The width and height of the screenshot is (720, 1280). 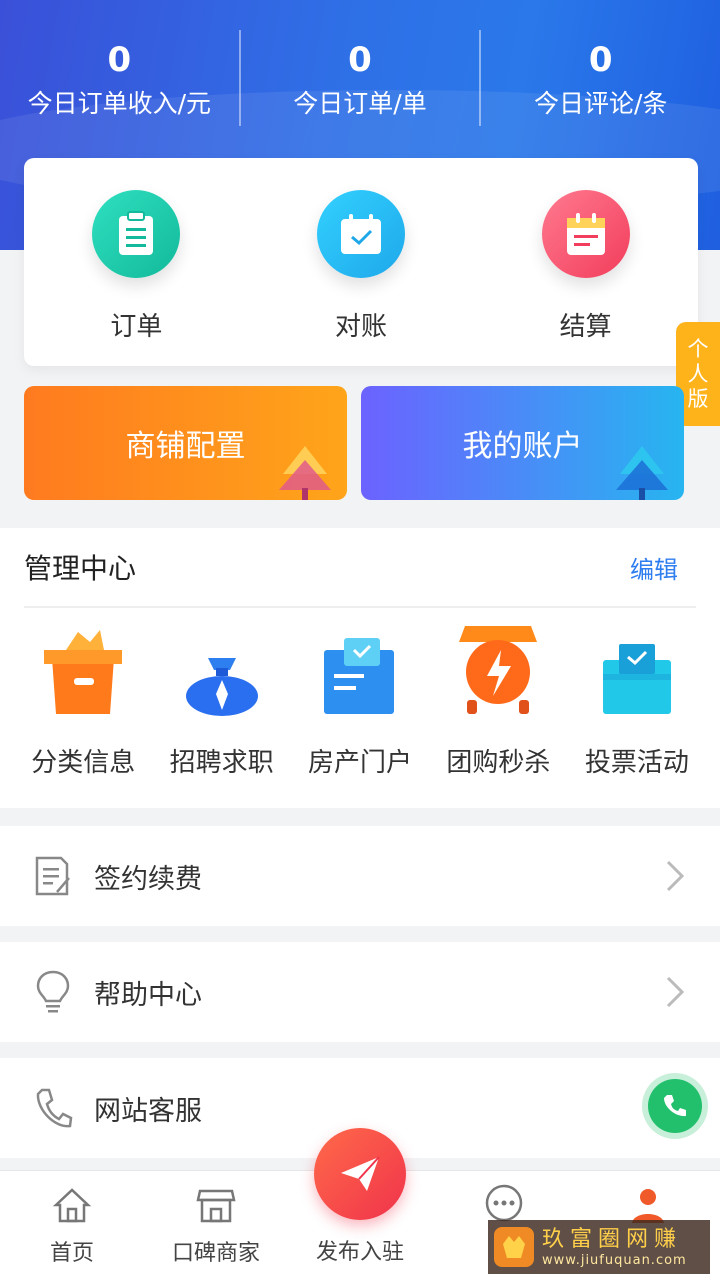 I want to click on list-row-help: 帮助中心, so click(x=360, y=992).